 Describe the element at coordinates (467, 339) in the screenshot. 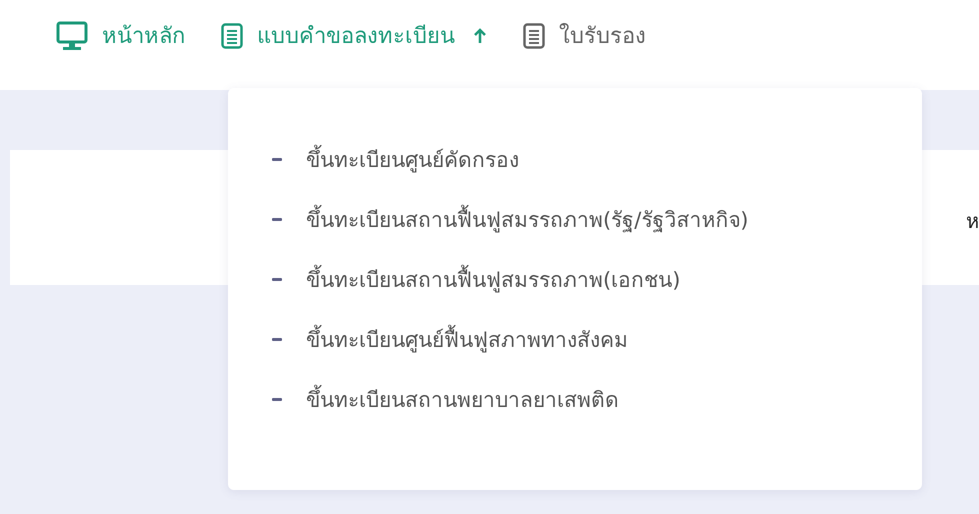

I see `menu-item: ขึ้นทะเบียนศูนย์ฟื้นฟูสภาพทางสังคม` at that location.